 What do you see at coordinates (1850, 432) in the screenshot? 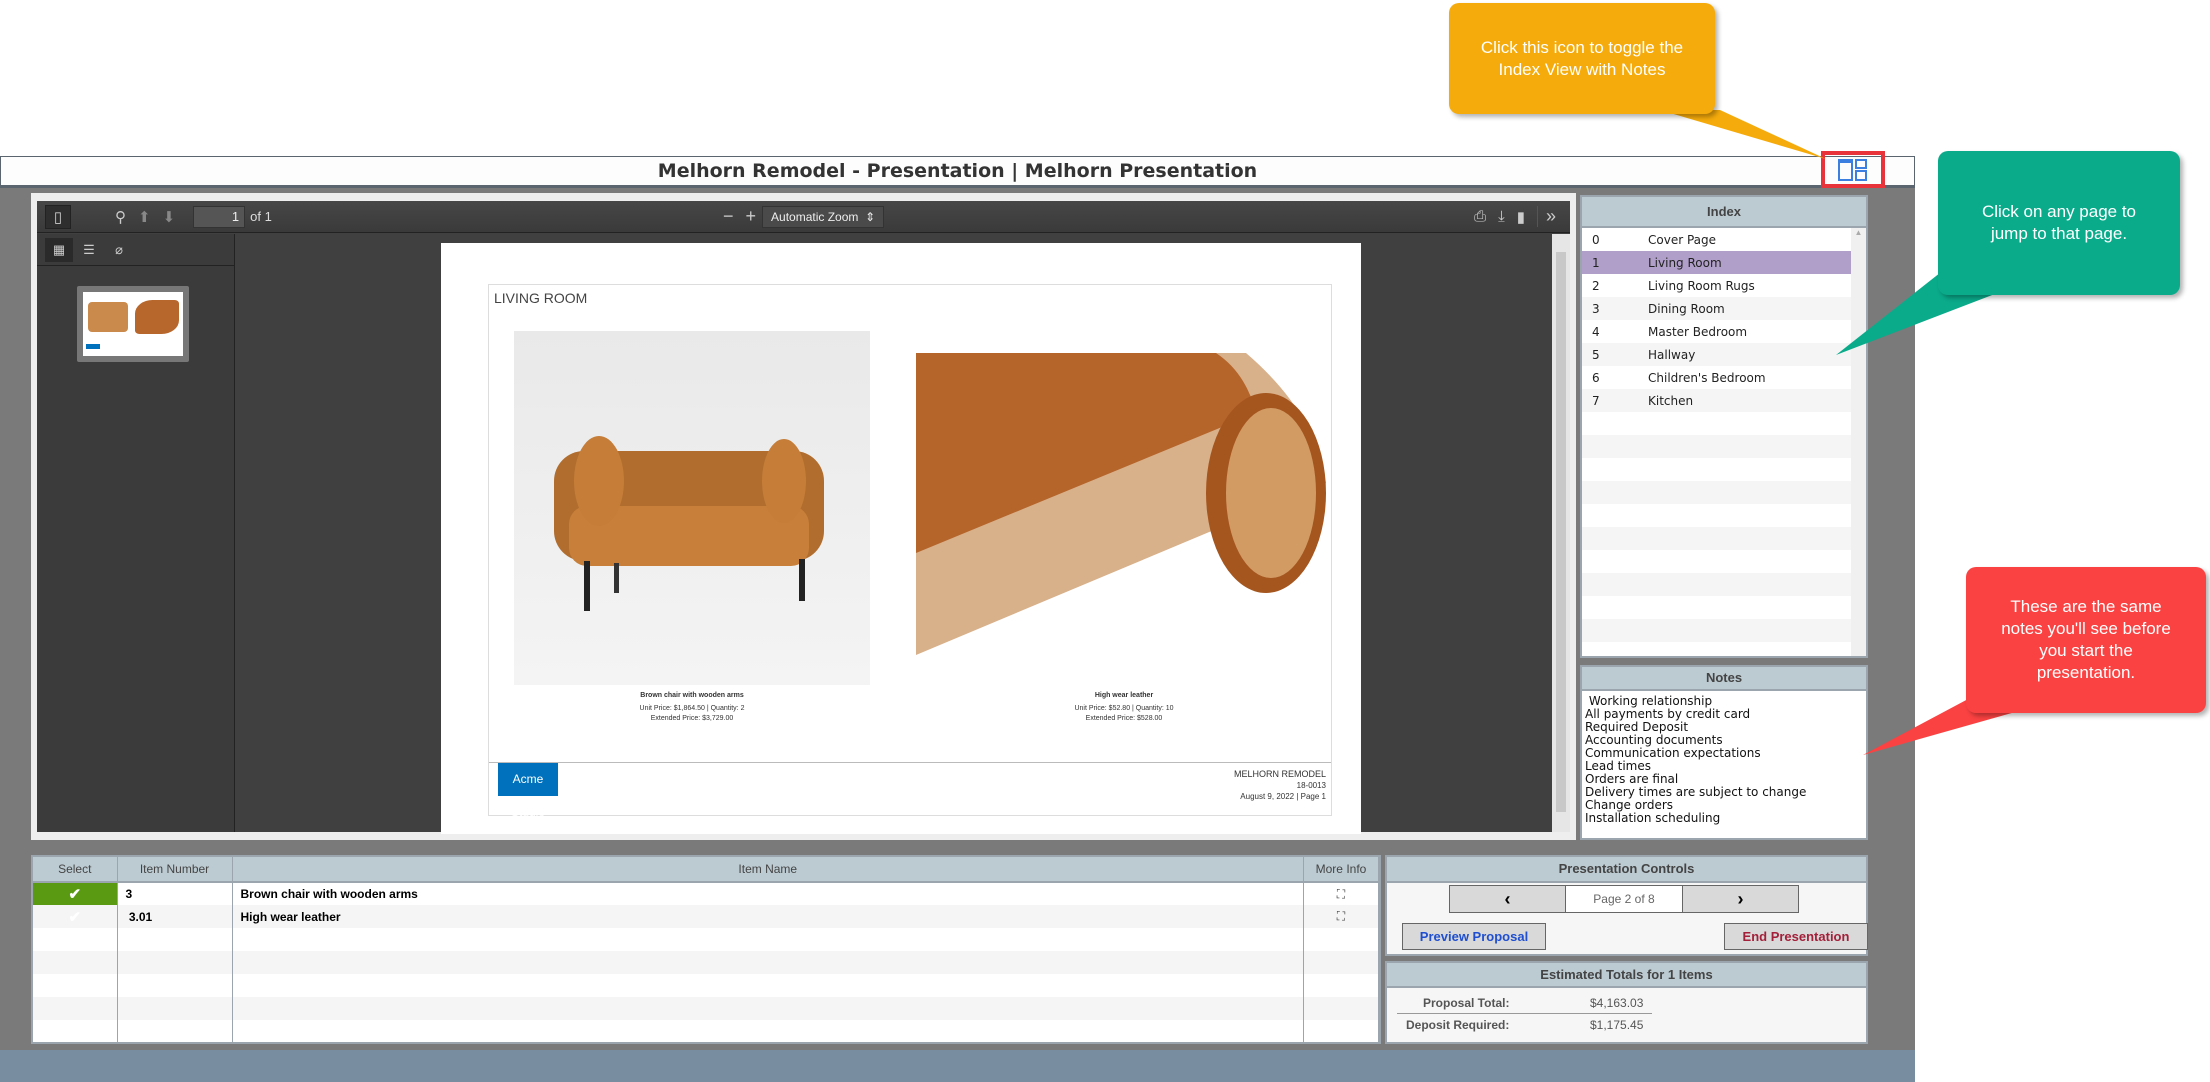
I see `callout-pointers` at bounding box center [1850, 432].